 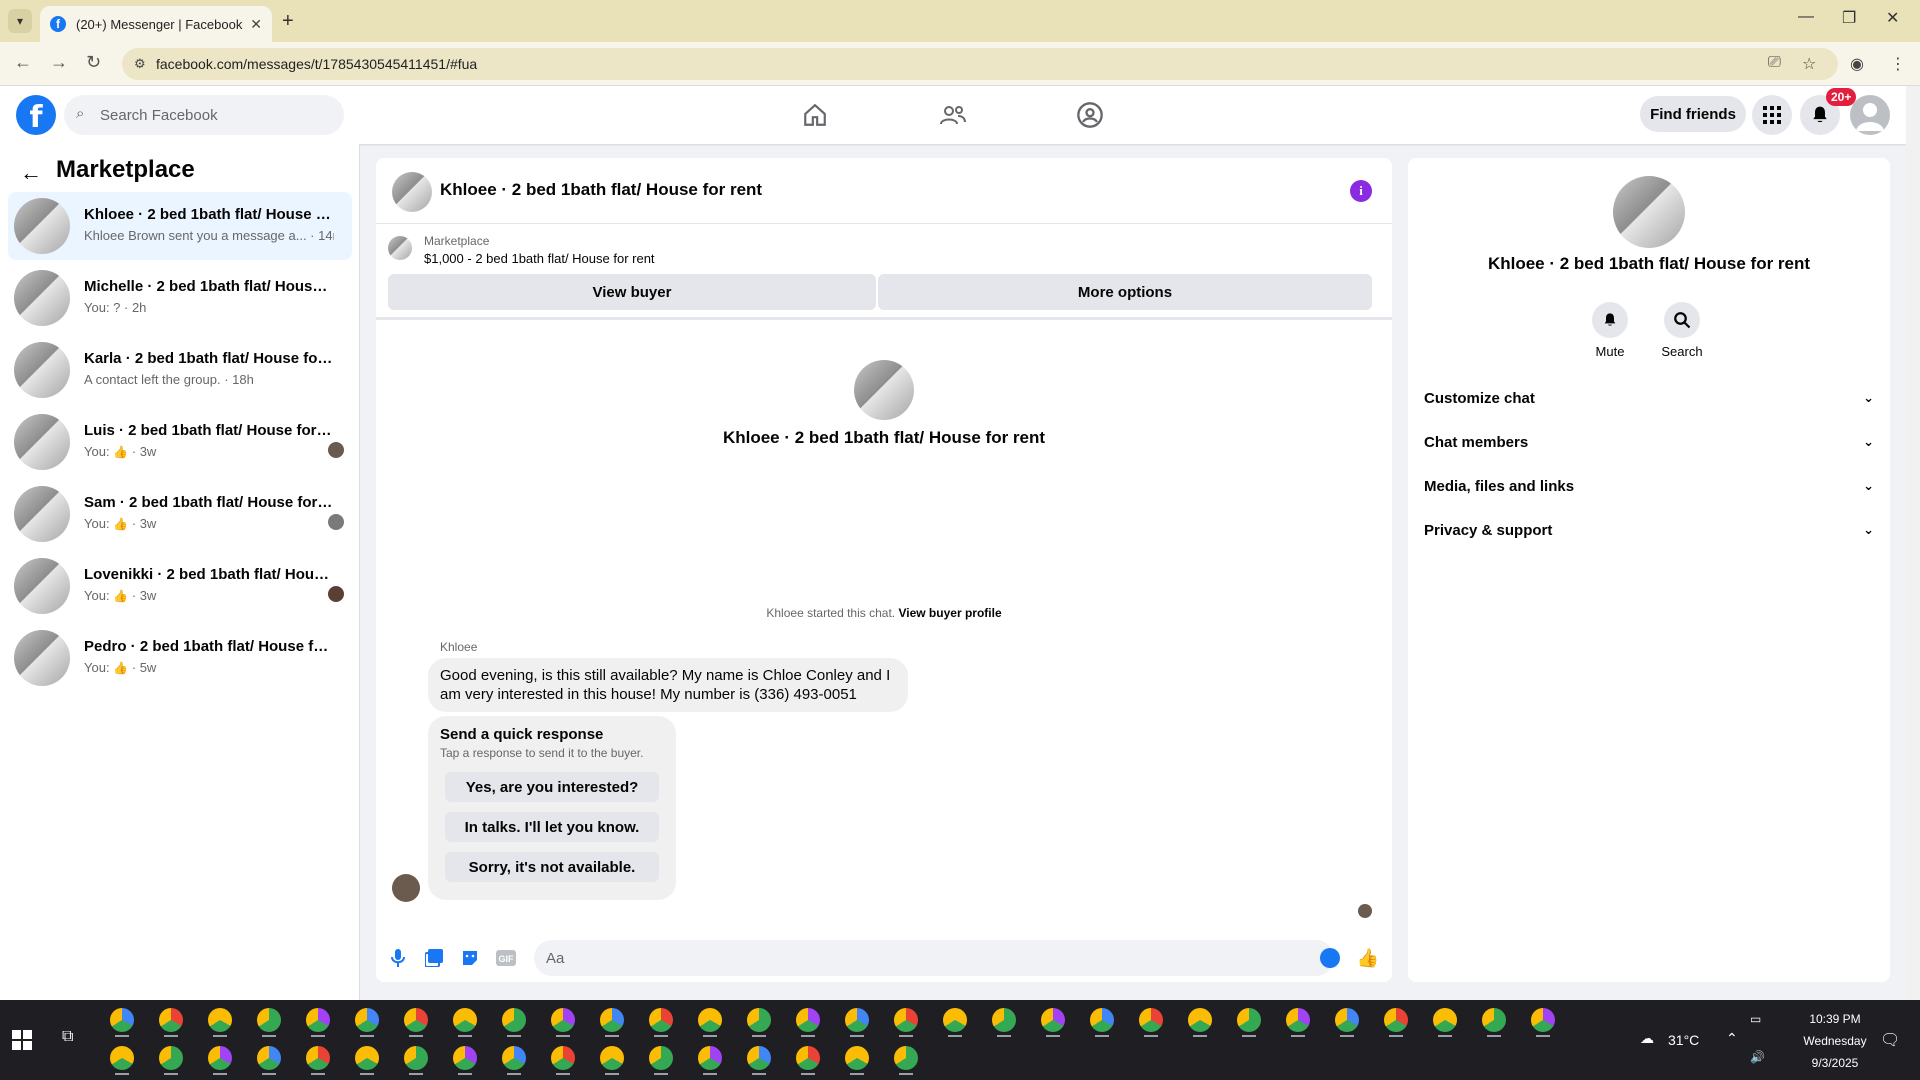 I want to click on search-in-chat-button: Search, so click(x=1682, y=330).